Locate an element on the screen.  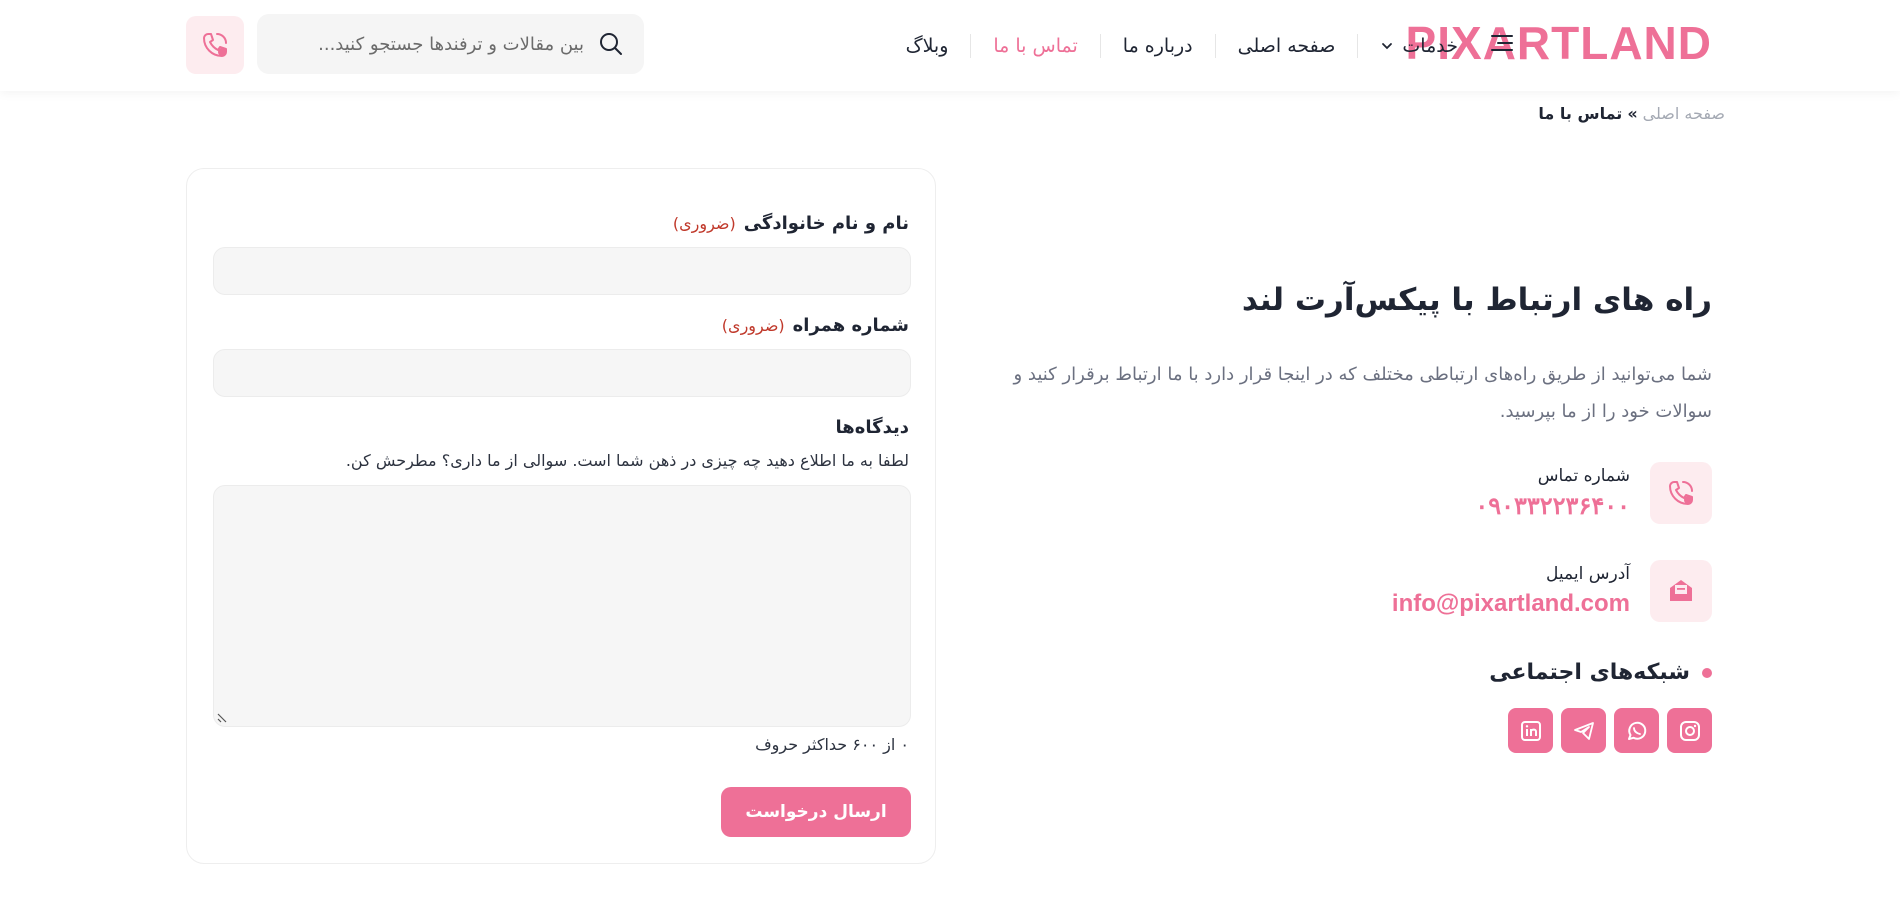
social-links is located at coordinates (1610, 730).